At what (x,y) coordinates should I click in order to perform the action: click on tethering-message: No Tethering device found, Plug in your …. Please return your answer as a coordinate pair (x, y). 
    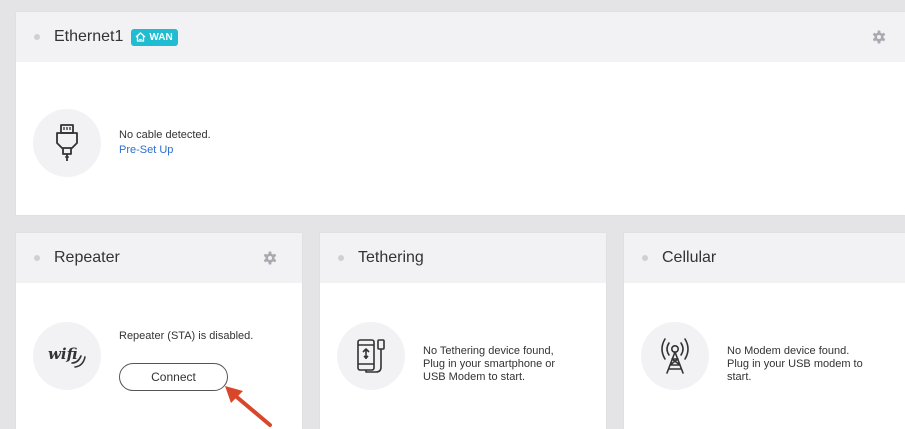
    Looking at the image, I should click on (489, 364).